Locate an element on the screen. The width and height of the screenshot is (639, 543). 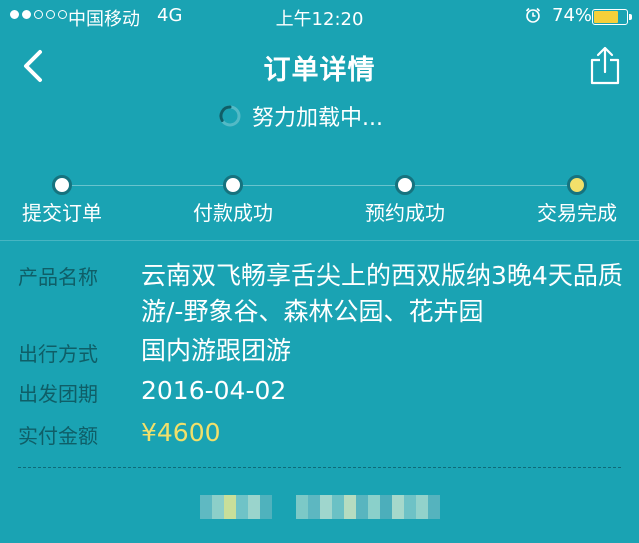
travel-mode-value: 国内游跟团游 is located at coordinates (216, 350).